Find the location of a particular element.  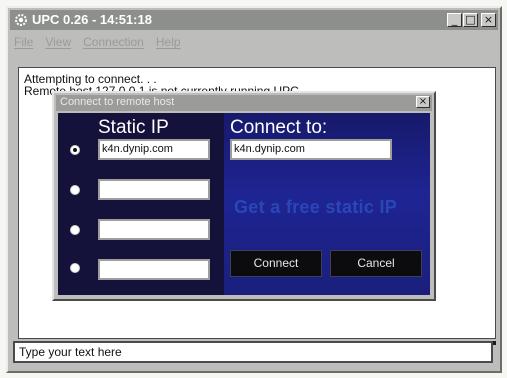

connect-to-field: k4n.dynip.com is located at coordinates (311, 149).